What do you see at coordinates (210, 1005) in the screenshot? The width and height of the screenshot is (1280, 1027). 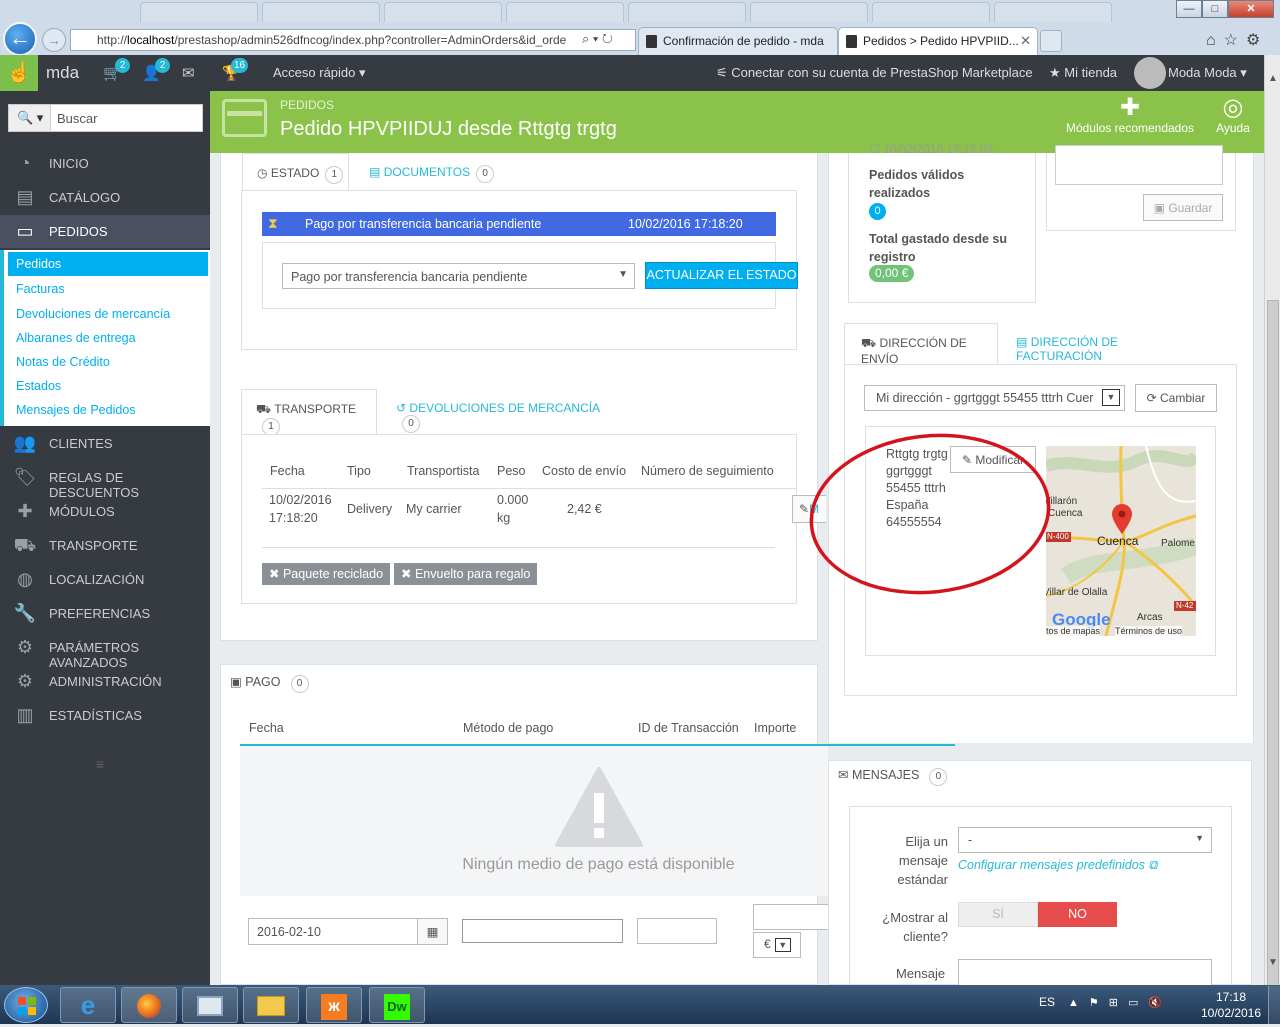 I see `explorer-window-icon` at bounding box center [210, 1005].